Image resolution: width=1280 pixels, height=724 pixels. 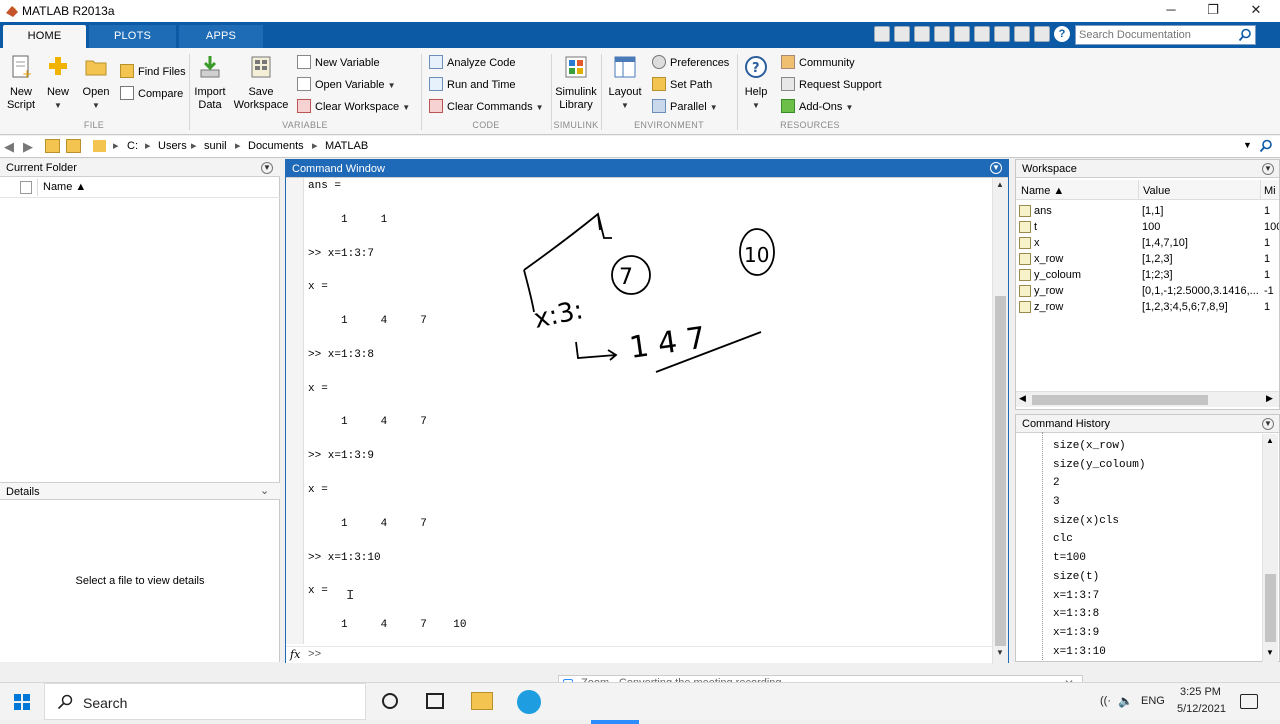 I want to click on layout-dropdown-icon: ▼, so click(x=625, y=105).